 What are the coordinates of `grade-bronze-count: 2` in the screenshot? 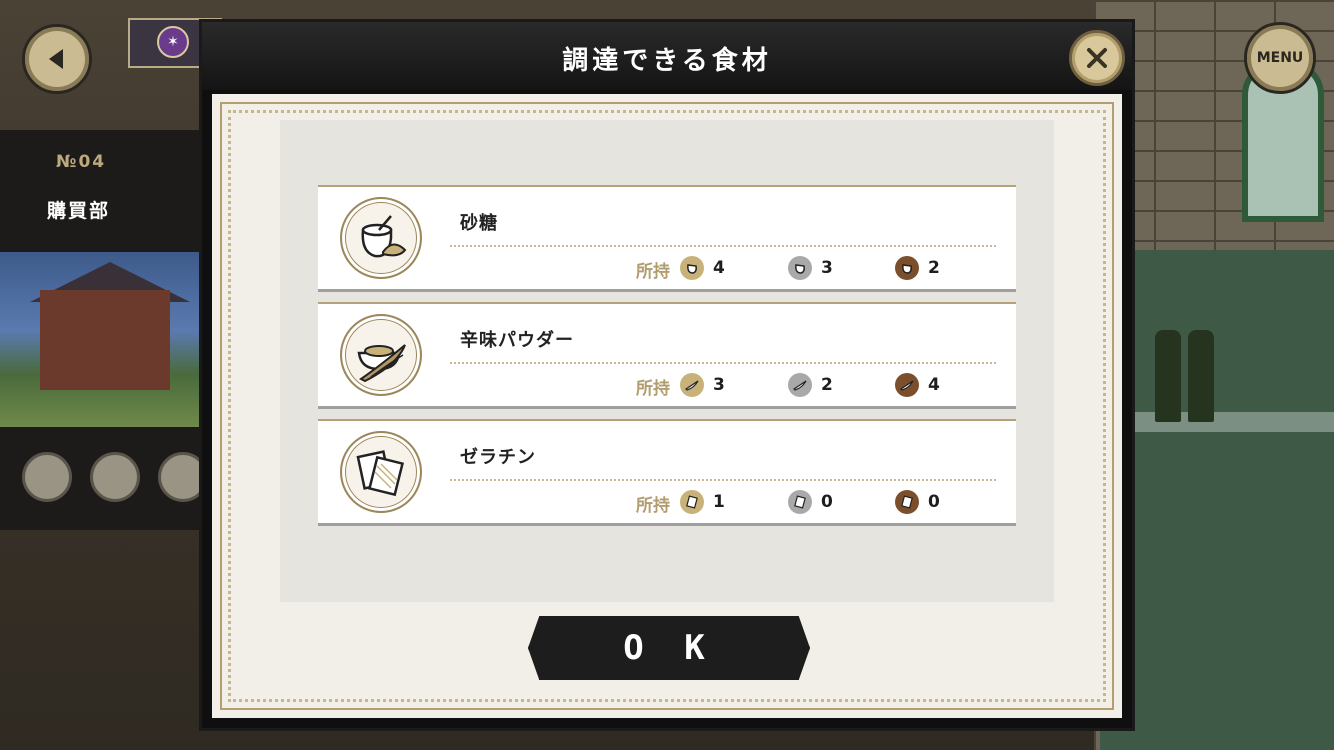 It's located at (917, 268).